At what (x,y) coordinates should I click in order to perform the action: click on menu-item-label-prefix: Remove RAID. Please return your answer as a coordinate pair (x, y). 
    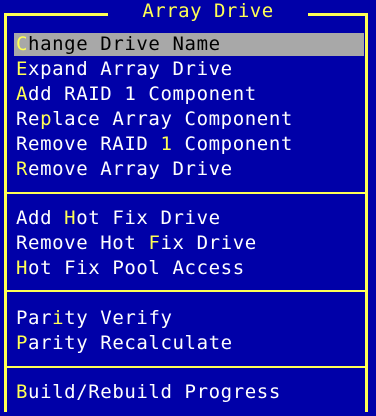
    Looking at the image, I should click on (88, 144).